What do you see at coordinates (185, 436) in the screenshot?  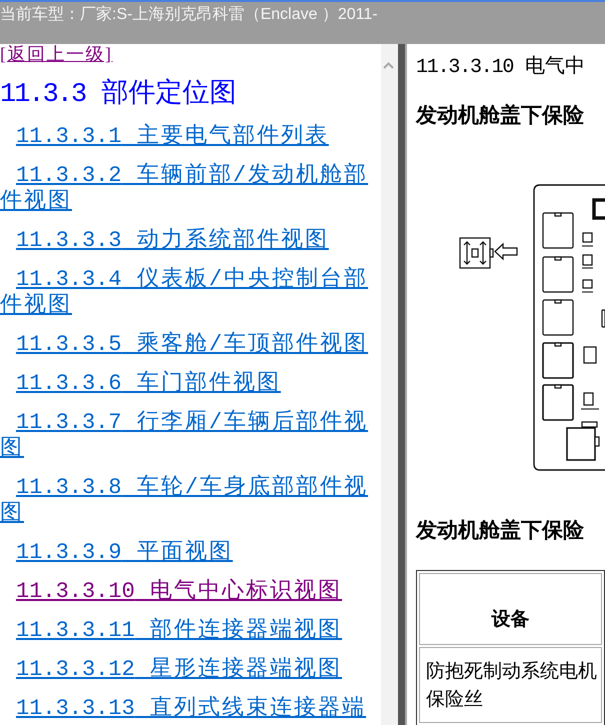 I see `nav-link: 11.3.3.7 行李厢/车辆后部件视图` at bounding box center [185, 436].